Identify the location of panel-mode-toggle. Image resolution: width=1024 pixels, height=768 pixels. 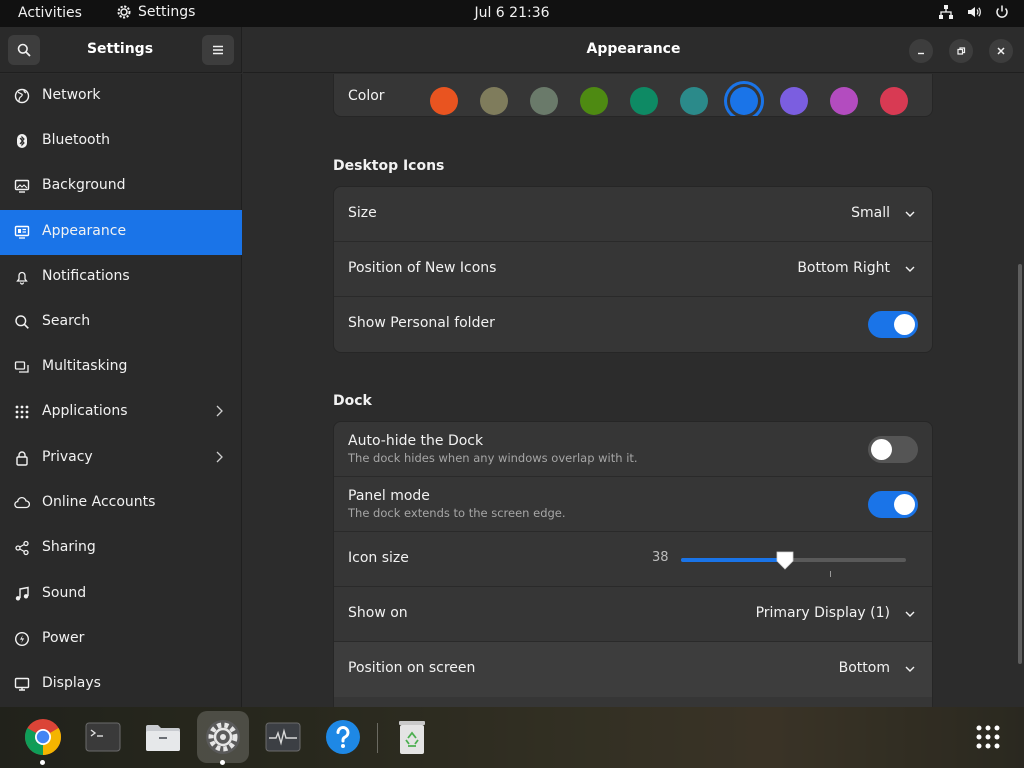
(893, 504).